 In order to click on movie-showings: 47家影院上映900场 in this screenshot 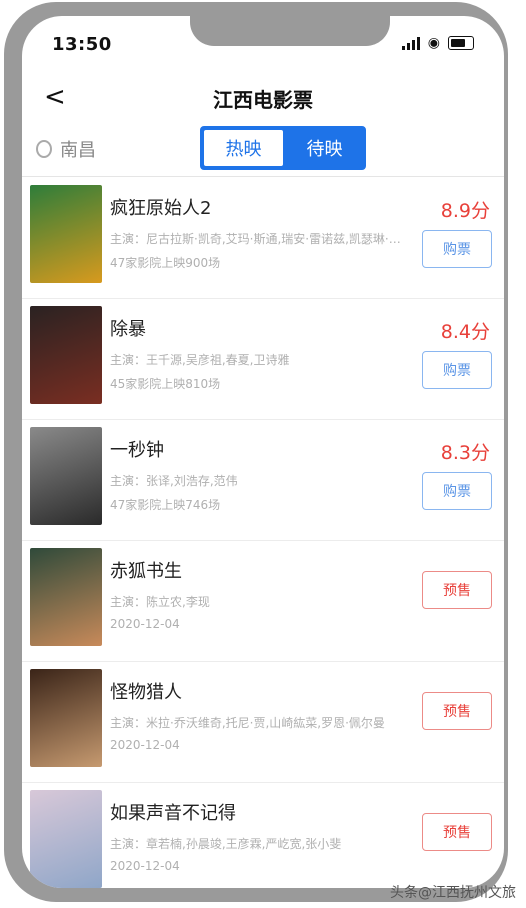, I will do `click(165, 263)`.